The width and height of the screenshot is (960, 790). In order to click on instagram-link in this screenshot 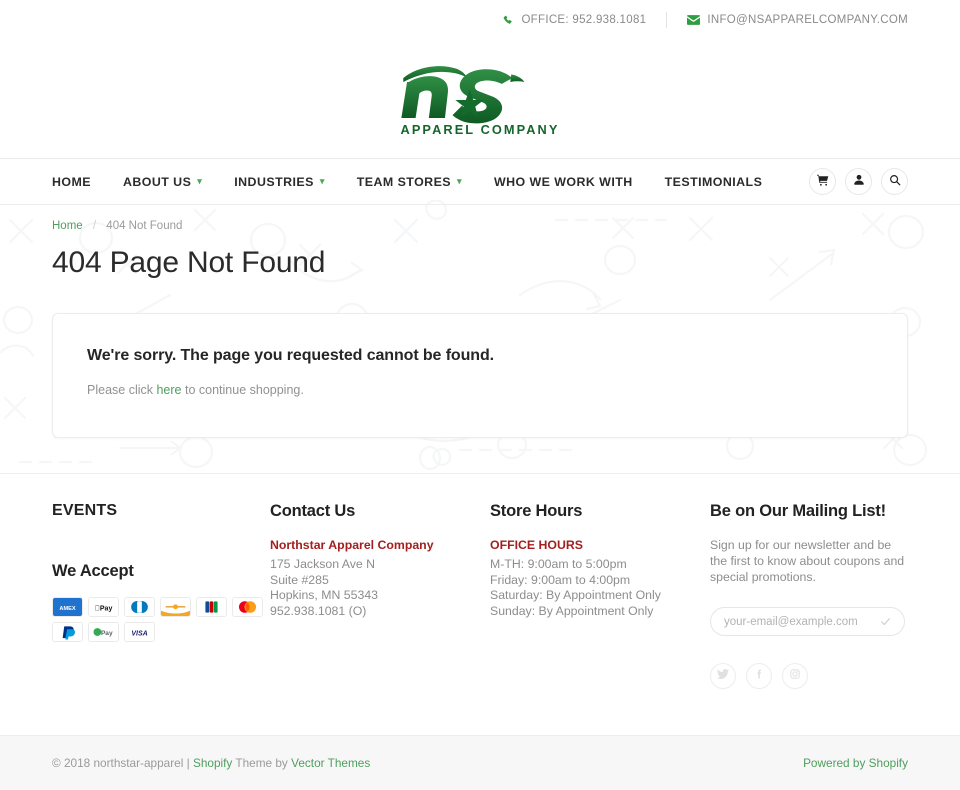, I will do `click(795, 676)`.